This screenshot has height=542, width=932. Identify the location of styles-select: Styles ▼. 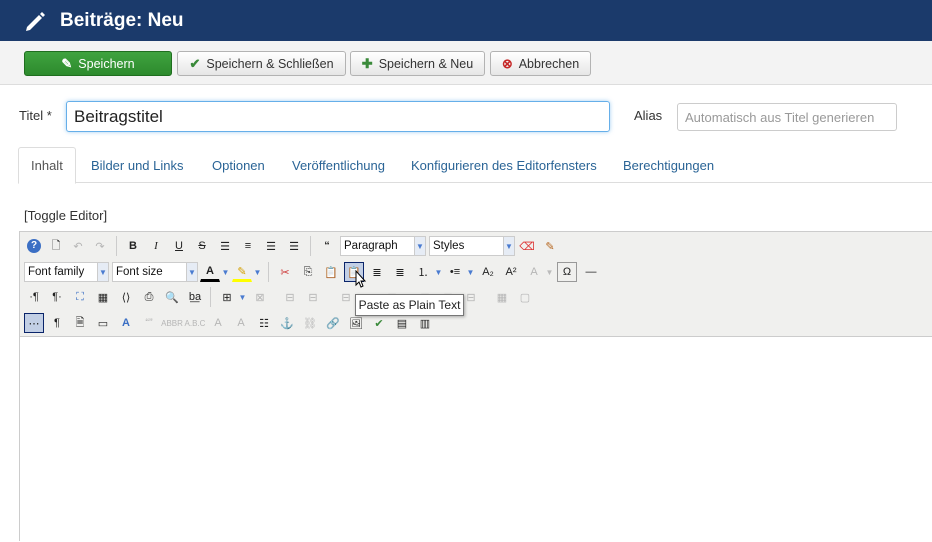
(472, 246).